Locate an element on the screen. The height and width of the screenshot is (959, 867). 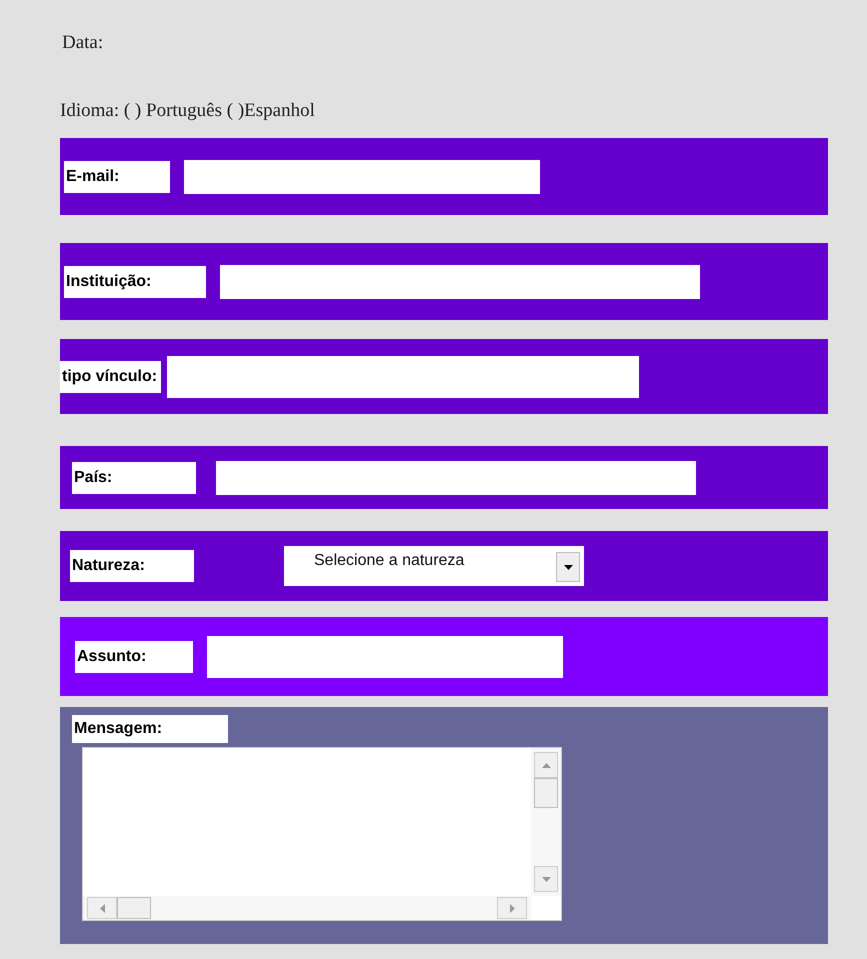
field-label: Natureza: is located at coordinates (132, 566).